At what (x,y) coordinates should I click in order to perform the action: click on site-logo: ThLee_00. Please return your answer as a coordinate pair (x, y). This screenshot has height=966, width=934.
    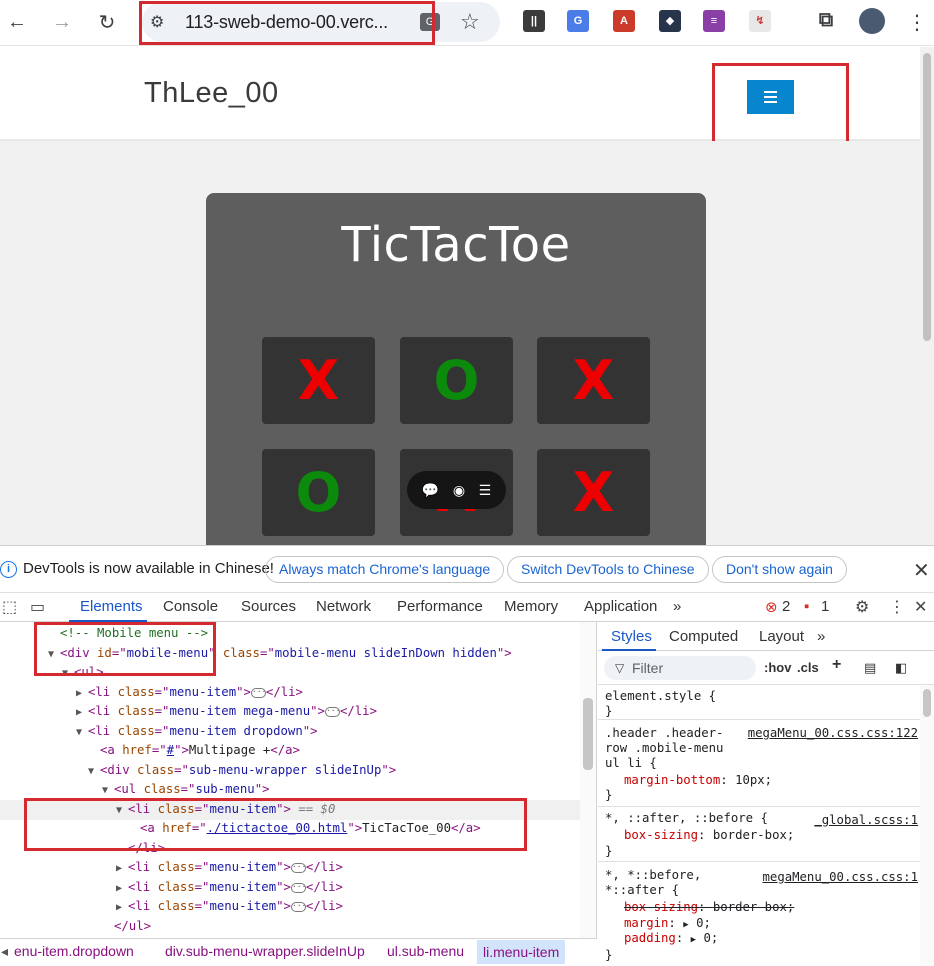
    Looking at the image, I should click on (211, 93).